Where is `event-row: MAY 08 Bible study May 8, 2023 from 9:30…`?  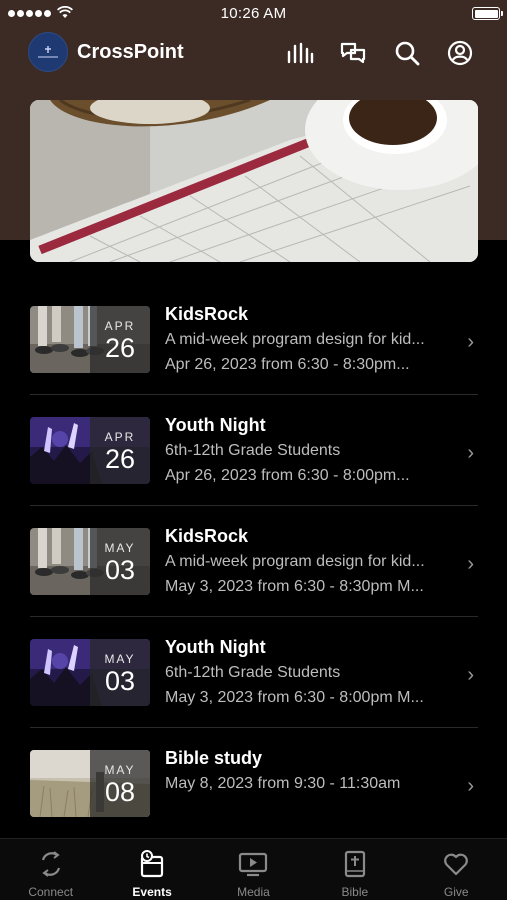
event-row: MAY 08 Bible study May 8, 2023 from 9:30… is located at coordinates (254, 783).